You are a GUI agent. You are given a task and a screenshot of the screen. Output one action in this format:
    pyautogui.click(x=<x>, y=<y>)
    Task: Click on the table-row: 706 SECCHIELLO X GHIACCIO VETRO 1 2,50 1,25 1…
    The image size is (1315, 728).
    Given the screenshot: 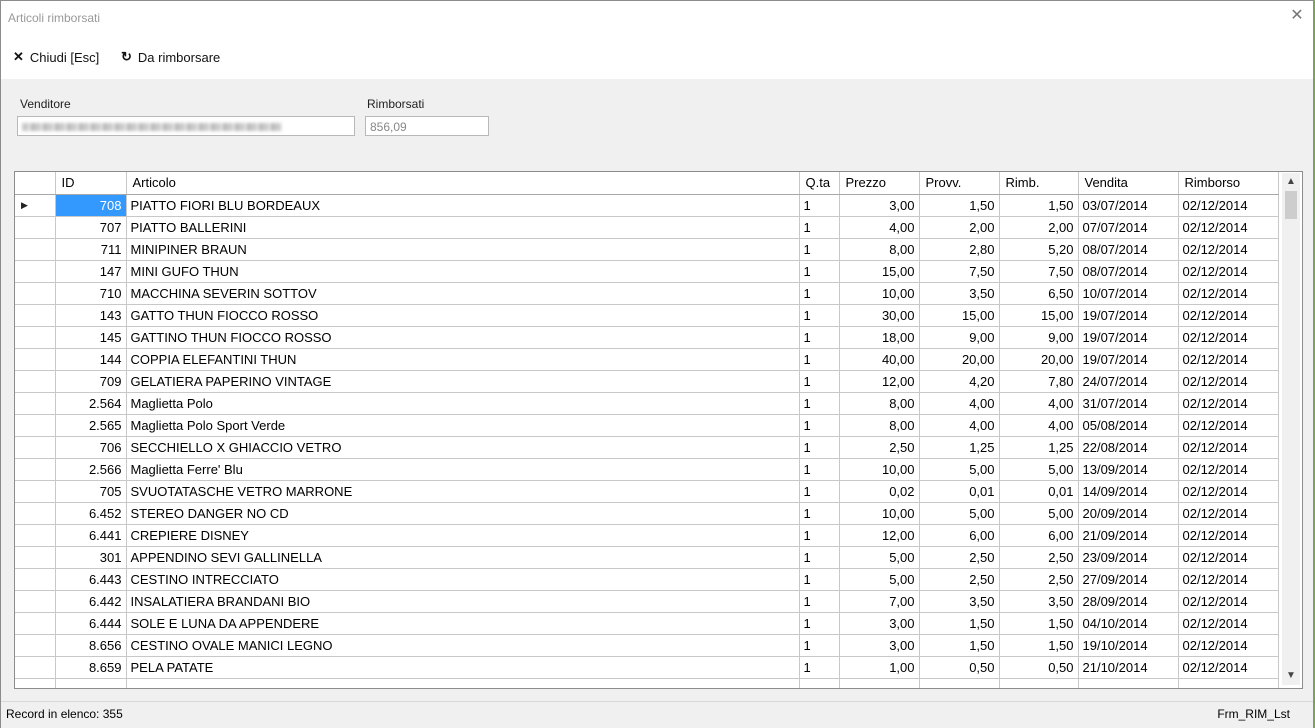 What is the action you would take?
    pyautogui.click(x=647, y=447)
    